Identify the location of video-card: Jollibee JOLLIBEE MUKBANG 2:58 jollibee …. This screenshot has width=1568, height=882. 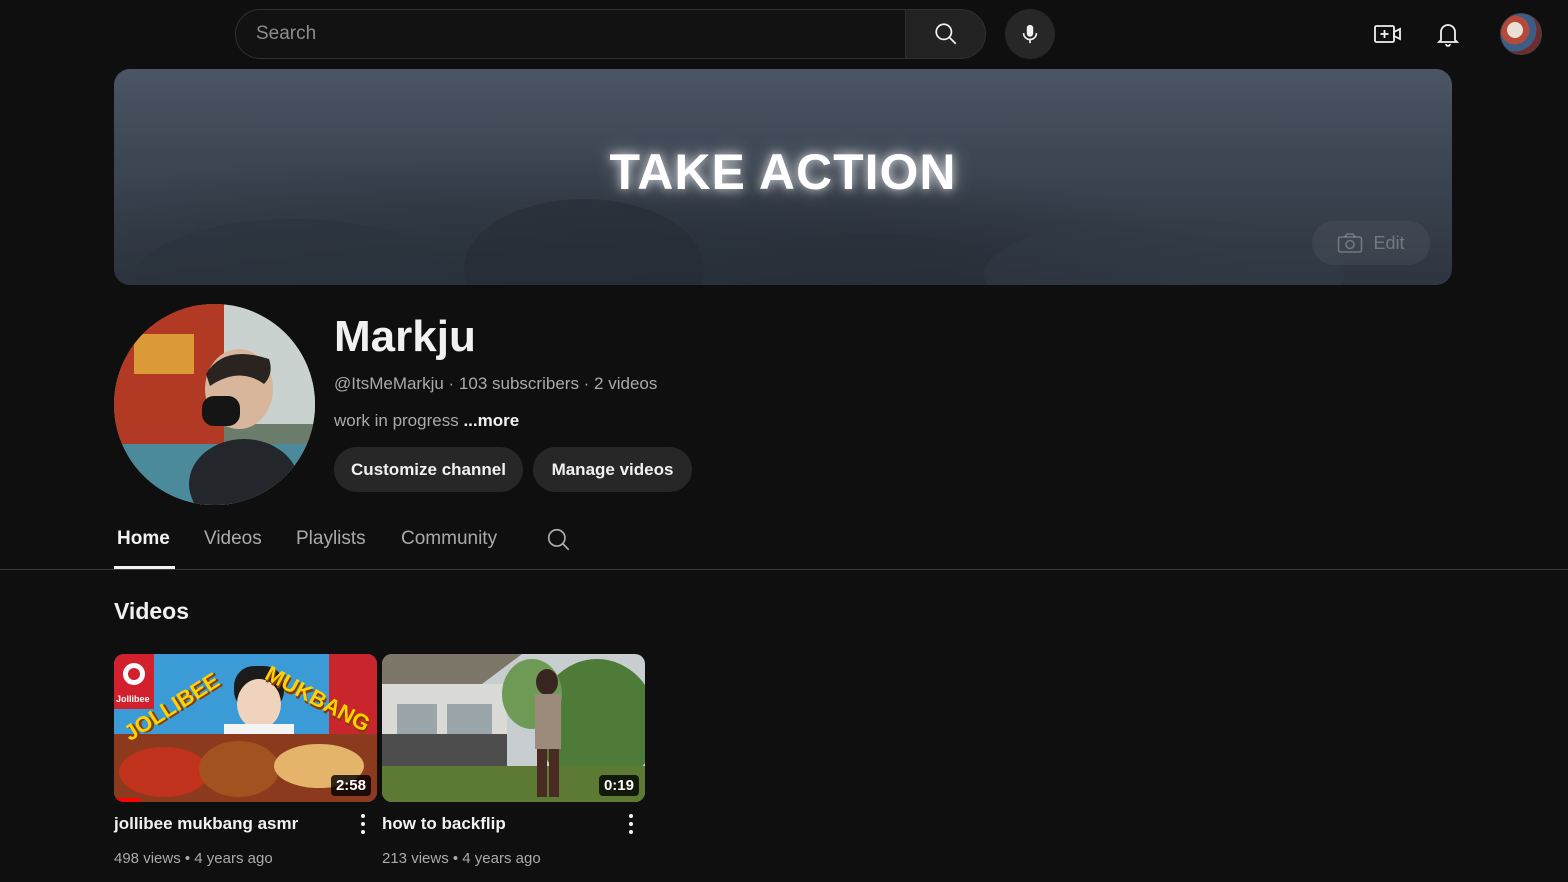
(245, 760).